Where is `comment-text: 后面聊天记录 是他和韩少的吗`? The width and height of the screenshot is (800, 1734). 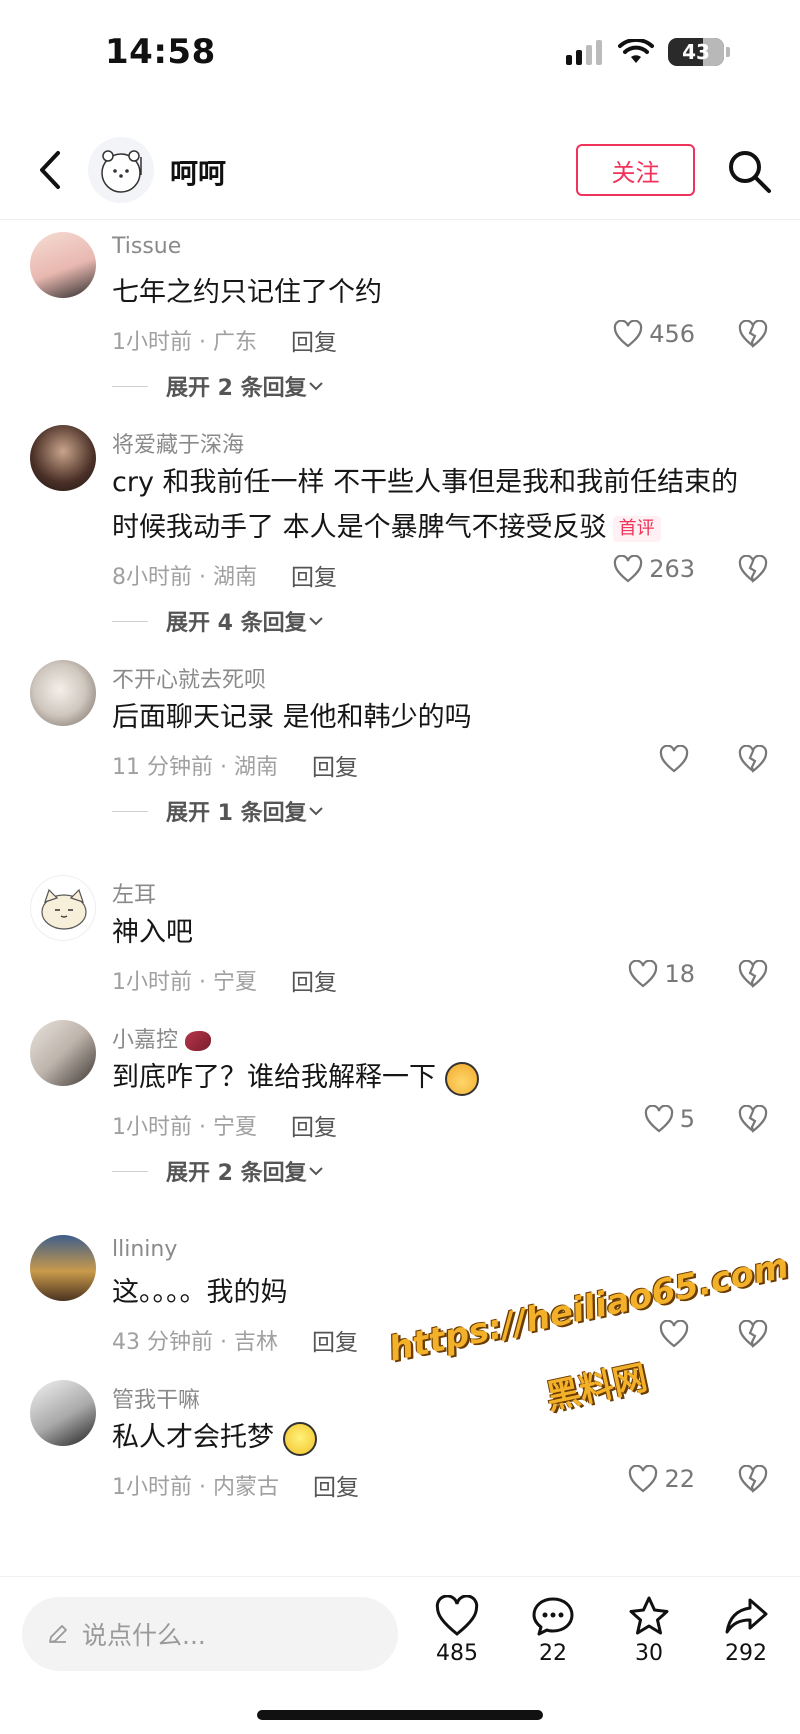
comment-text: 后面聊天记录 是他和韩少的吗 is located at coordinates (292, 717).